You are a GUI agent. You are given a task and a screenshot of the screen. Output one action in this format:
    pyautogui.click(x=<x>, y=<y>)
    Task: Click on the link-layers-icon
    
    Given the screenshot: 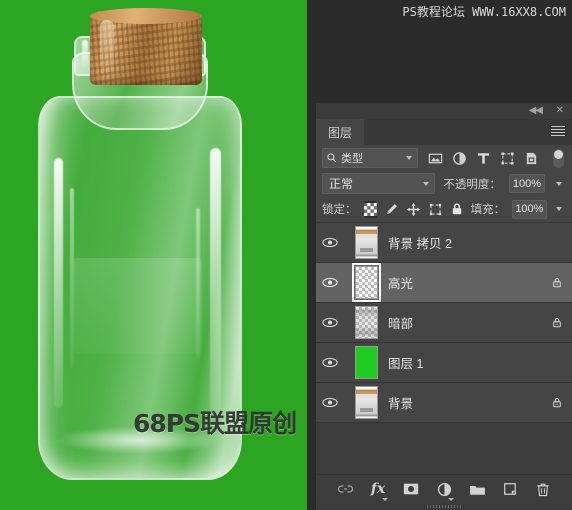 What is the action you would take?
    pyautogui.click(x=345, y=489)
    